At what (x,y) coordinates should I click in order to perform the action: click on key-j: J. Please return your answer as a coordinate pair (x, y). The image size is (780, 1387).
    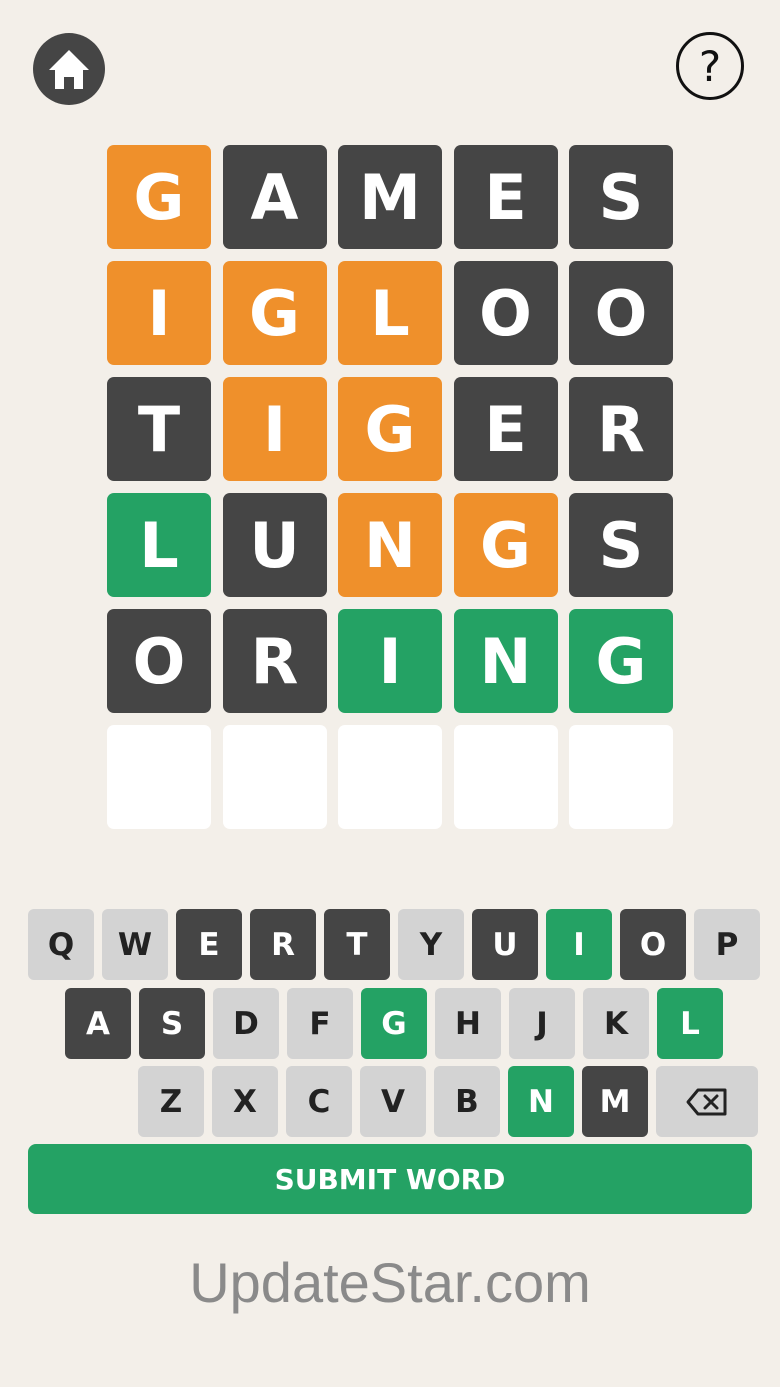
    Looking at the image, I should click on (542, 1023).